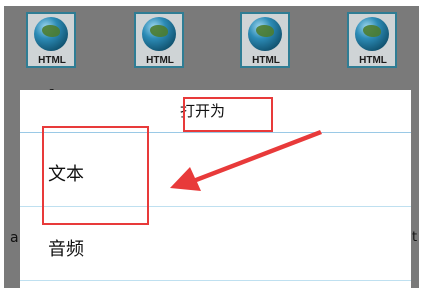 The height and width of the screenshot is (291, 423). What do you see at coordinates (246, 160) in the screenshot?
I see `annotation-arrow-icon` at bounding box center [246, 160].